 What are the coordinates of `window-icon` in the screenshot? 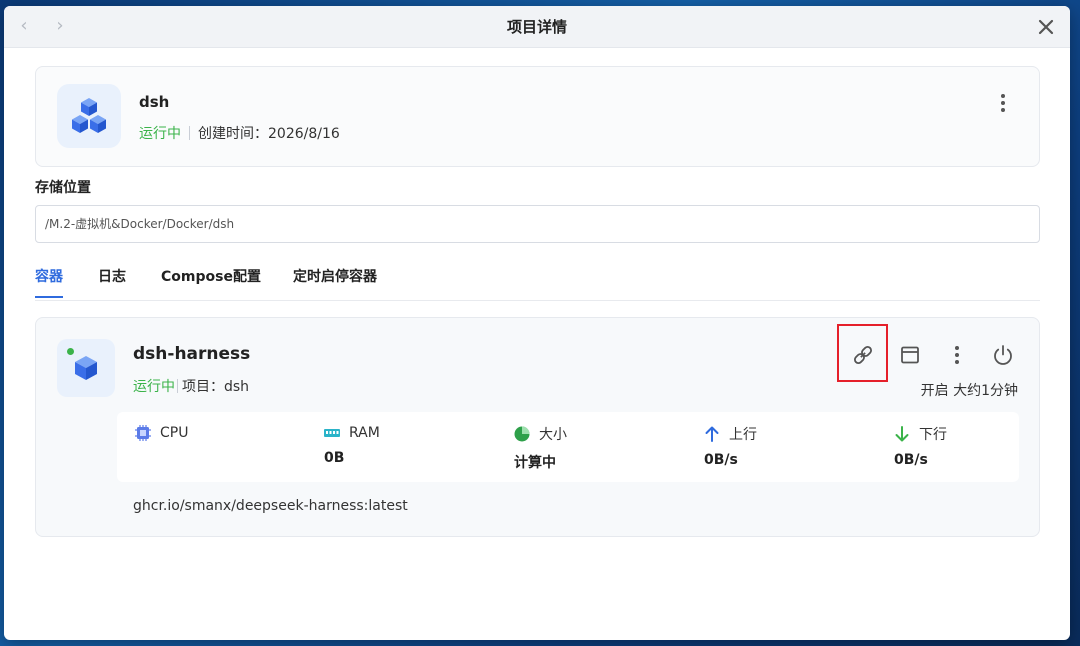 It's located at (910, 355).